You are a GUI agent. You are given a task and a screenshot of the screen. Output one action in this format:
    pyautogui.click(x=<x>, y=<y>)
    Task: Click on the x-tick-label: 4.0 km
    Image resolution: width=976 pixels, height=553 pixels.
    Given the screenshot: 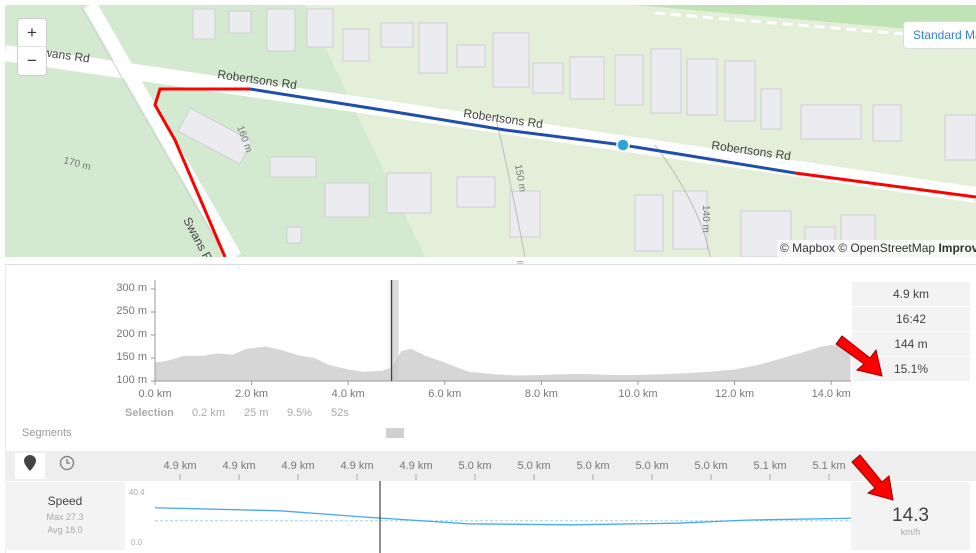 What is the action you would take?
    pyautogui.click(x=348, y=394)
    